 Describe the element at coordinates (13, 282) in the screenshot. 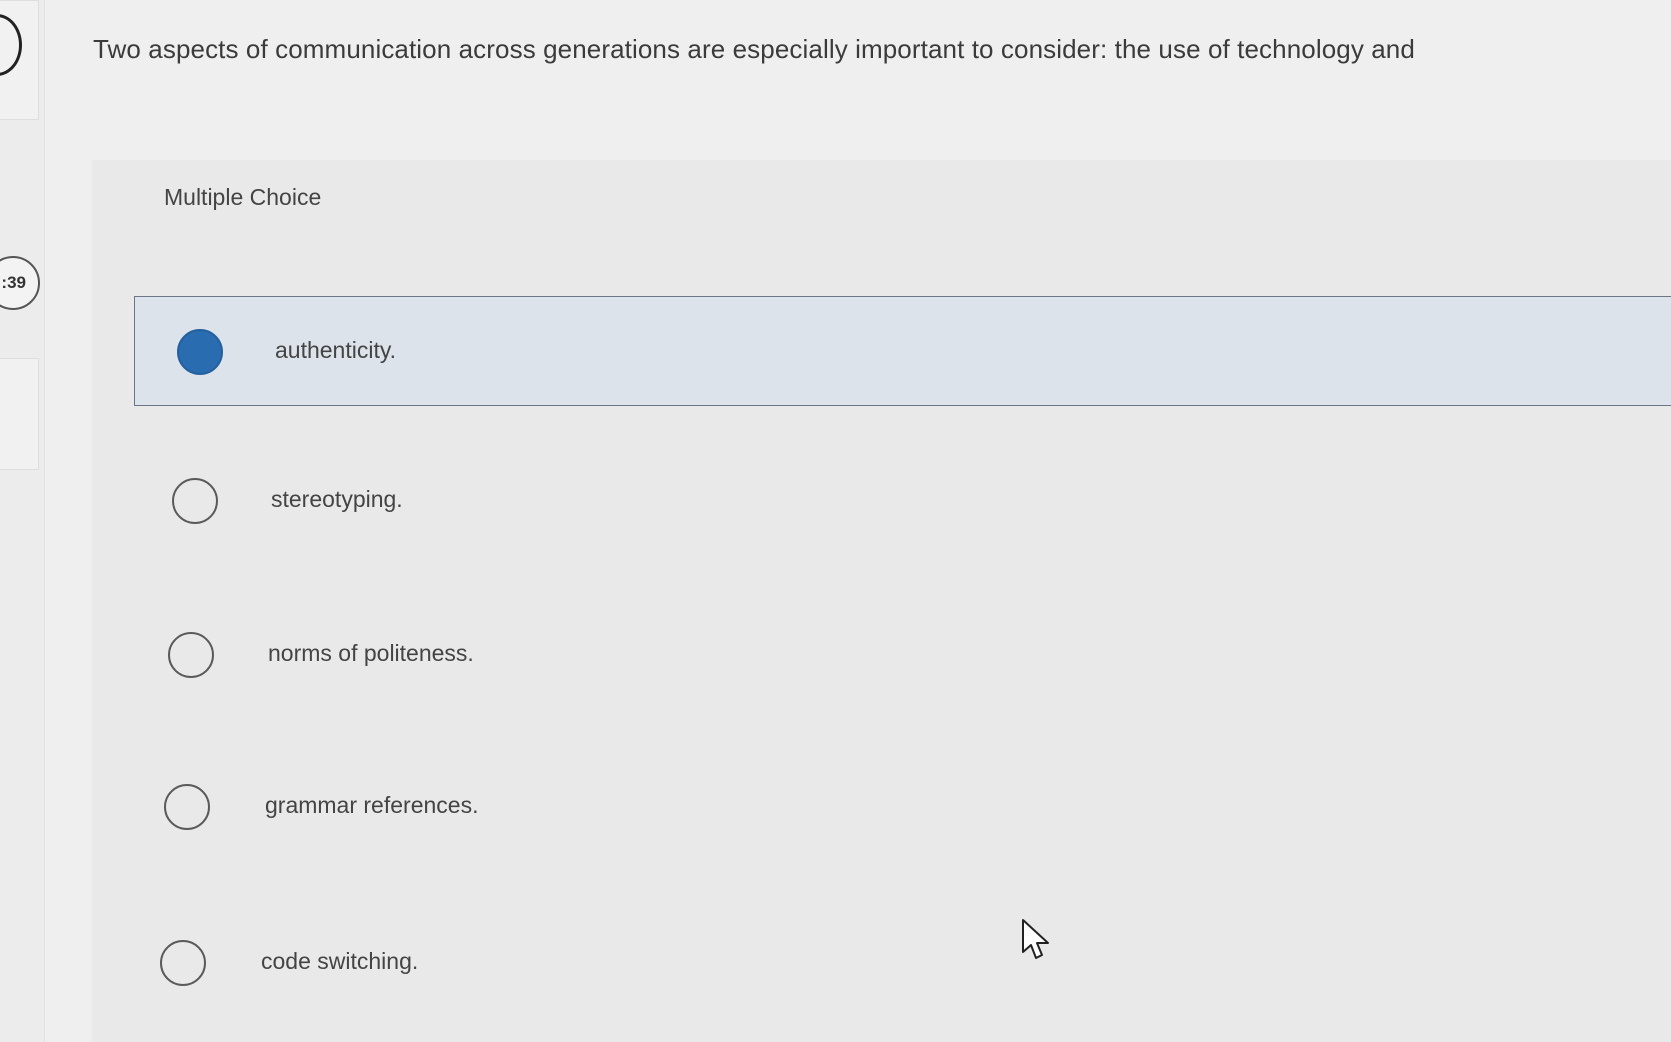

I see `timer-text: :39` at that location.